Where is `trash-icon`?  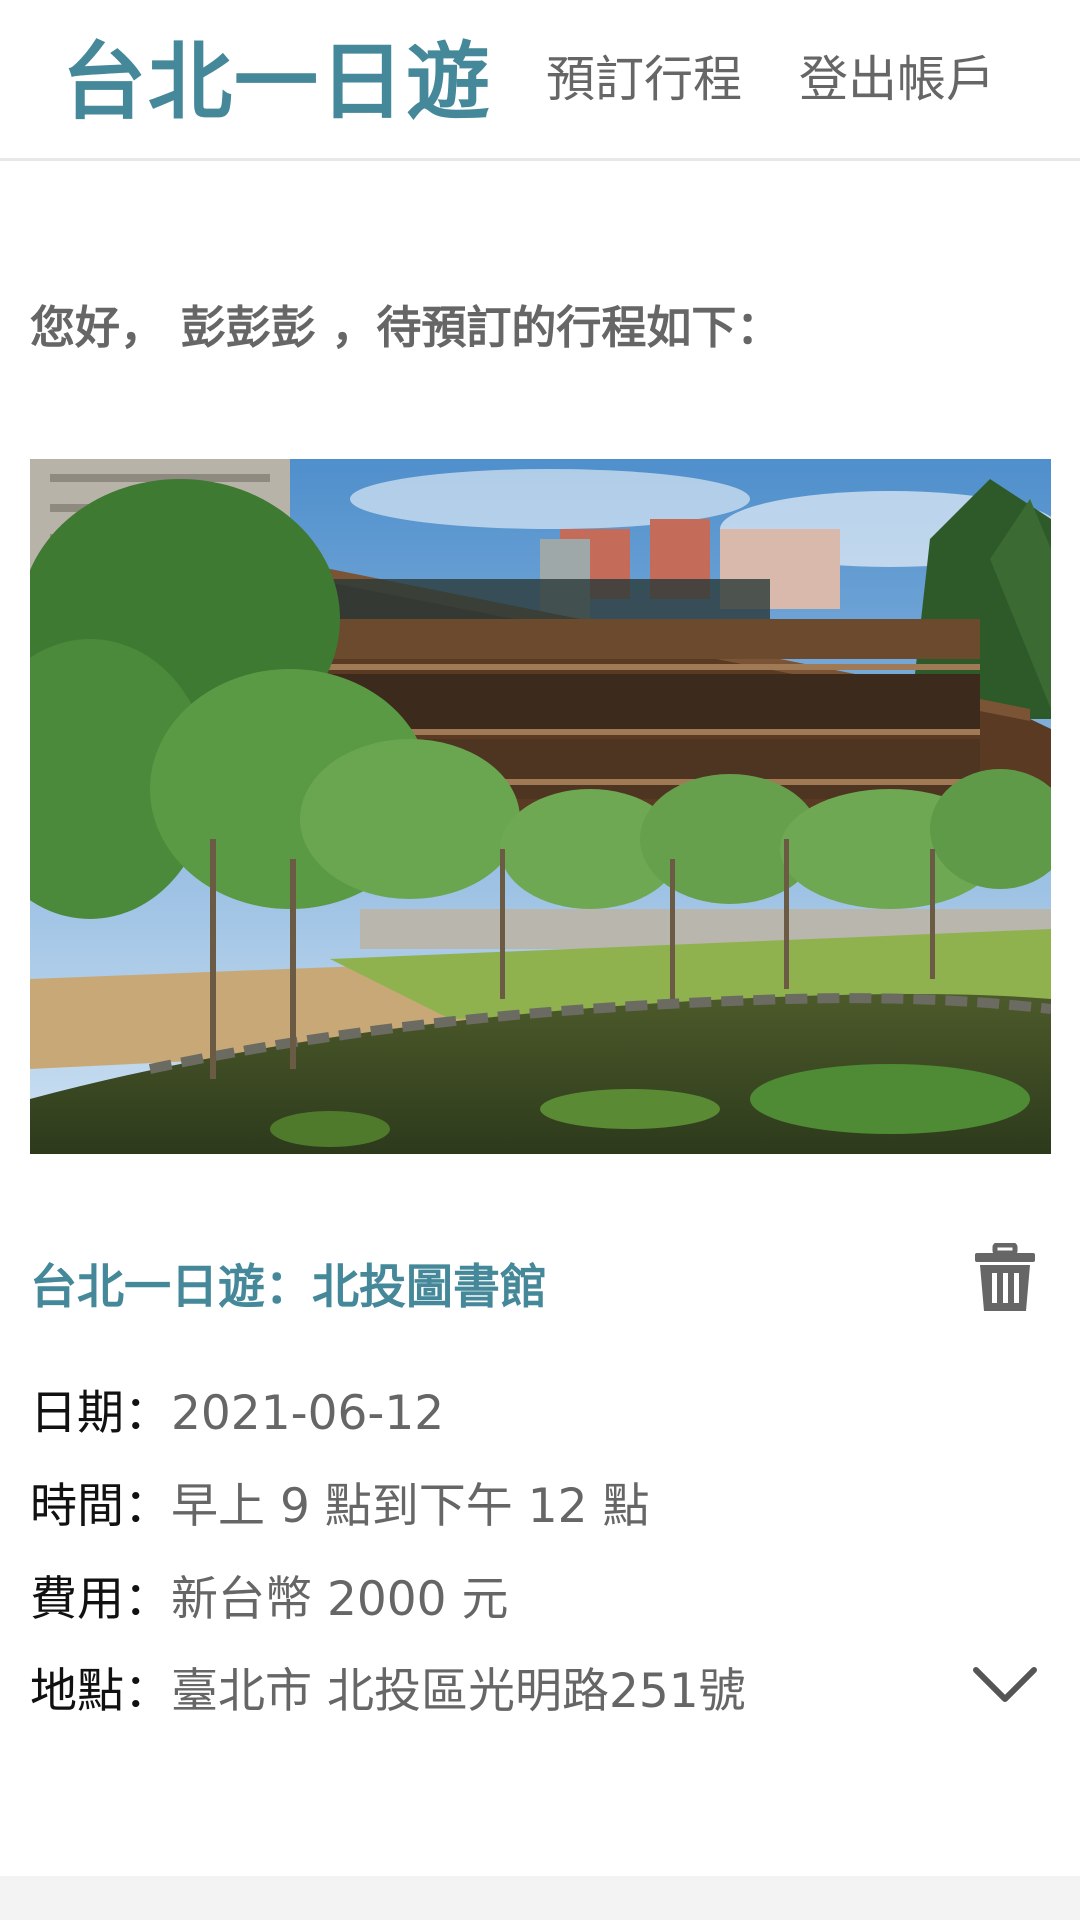 trash-icon is located at coordinates (1005, 1277).